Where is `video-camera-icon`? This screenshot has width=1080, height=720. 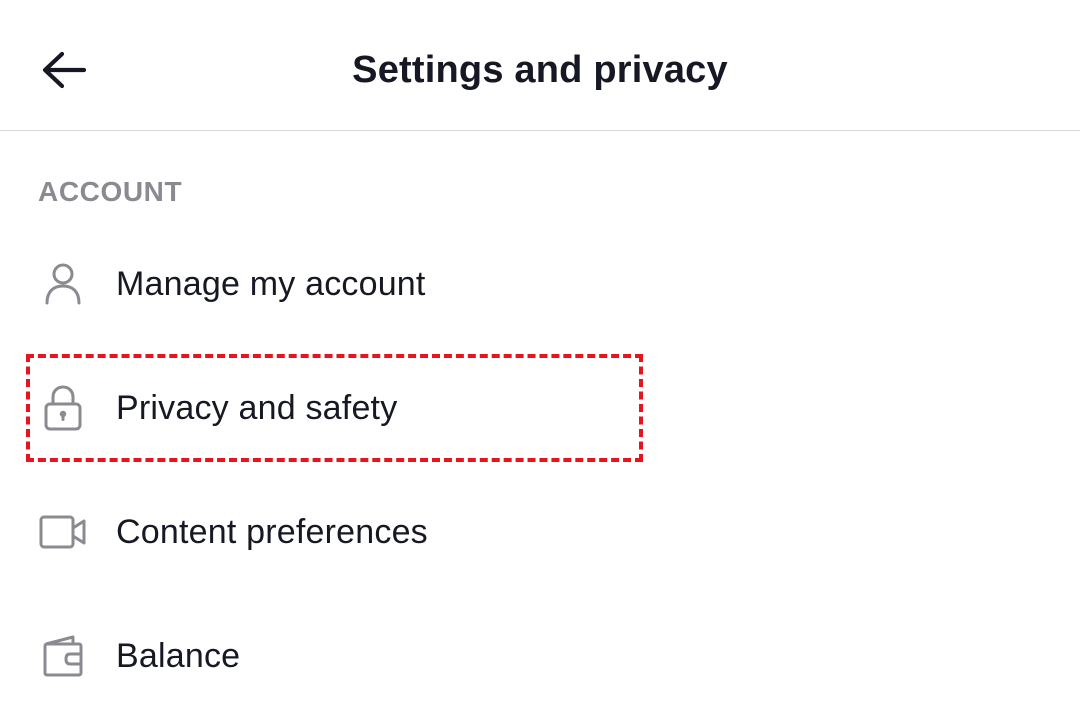 video-camera-icon is located at coordinates (63, 532).